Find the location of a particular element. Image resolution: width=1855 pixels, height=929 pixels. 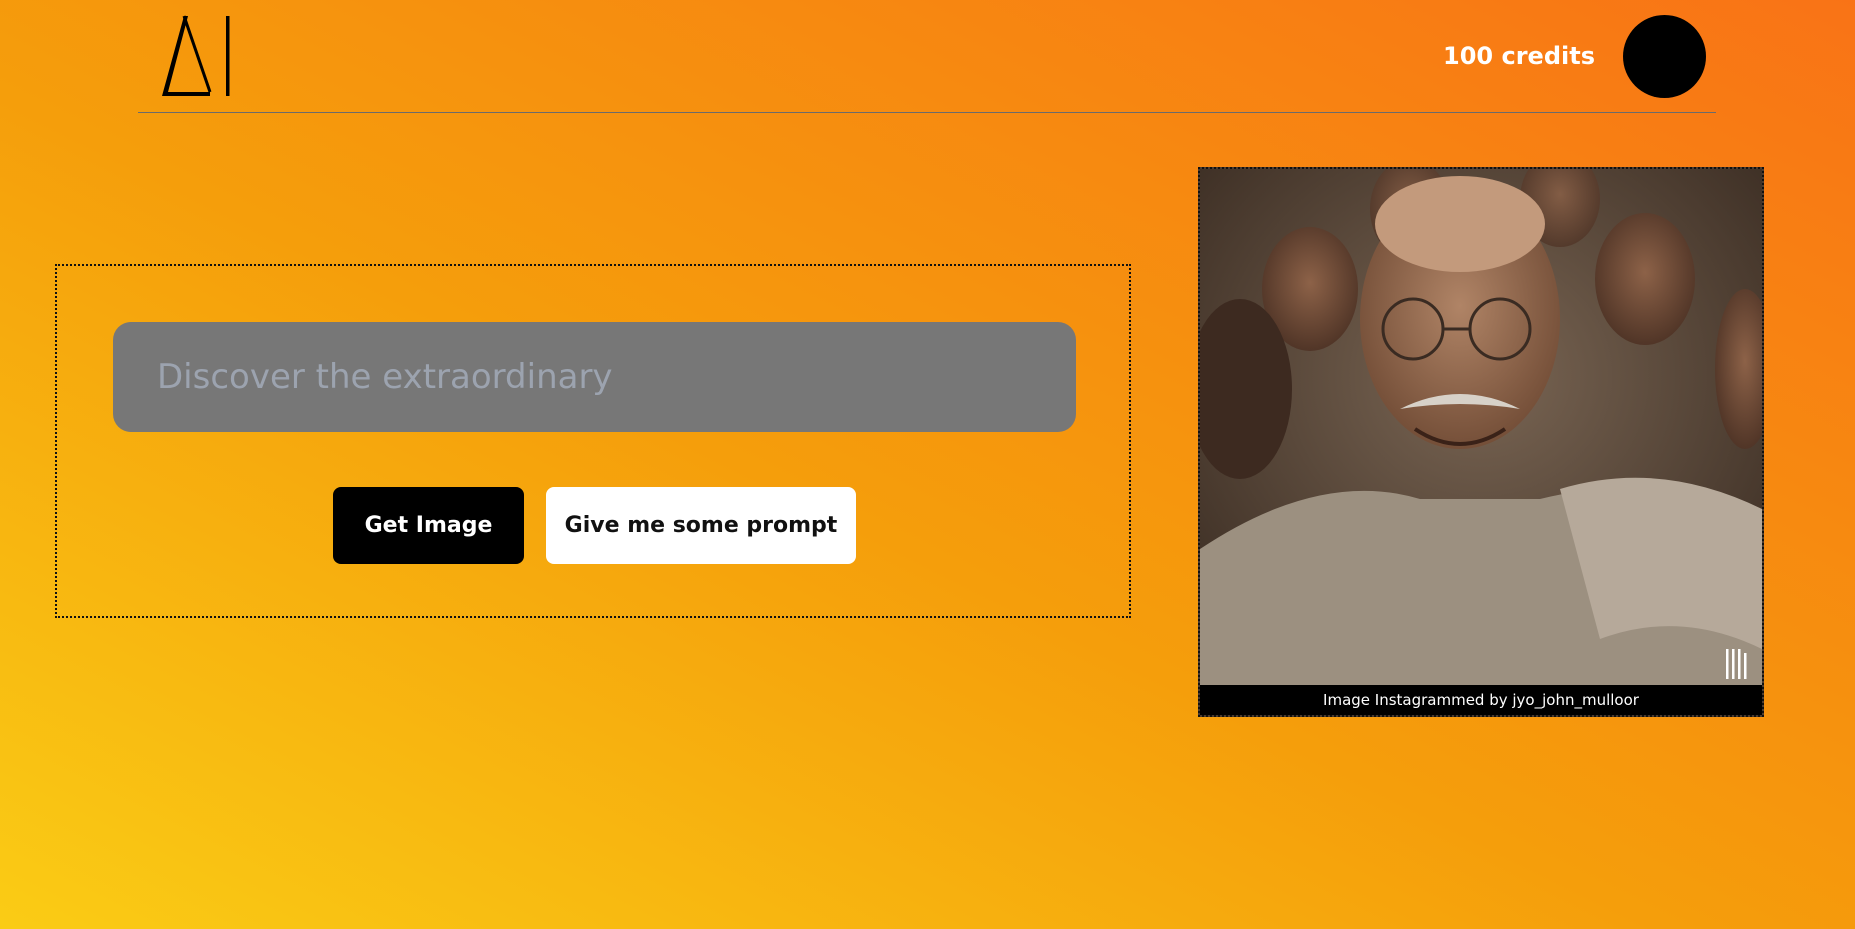

ai-logo-icon is located at coordinates (199, 56).